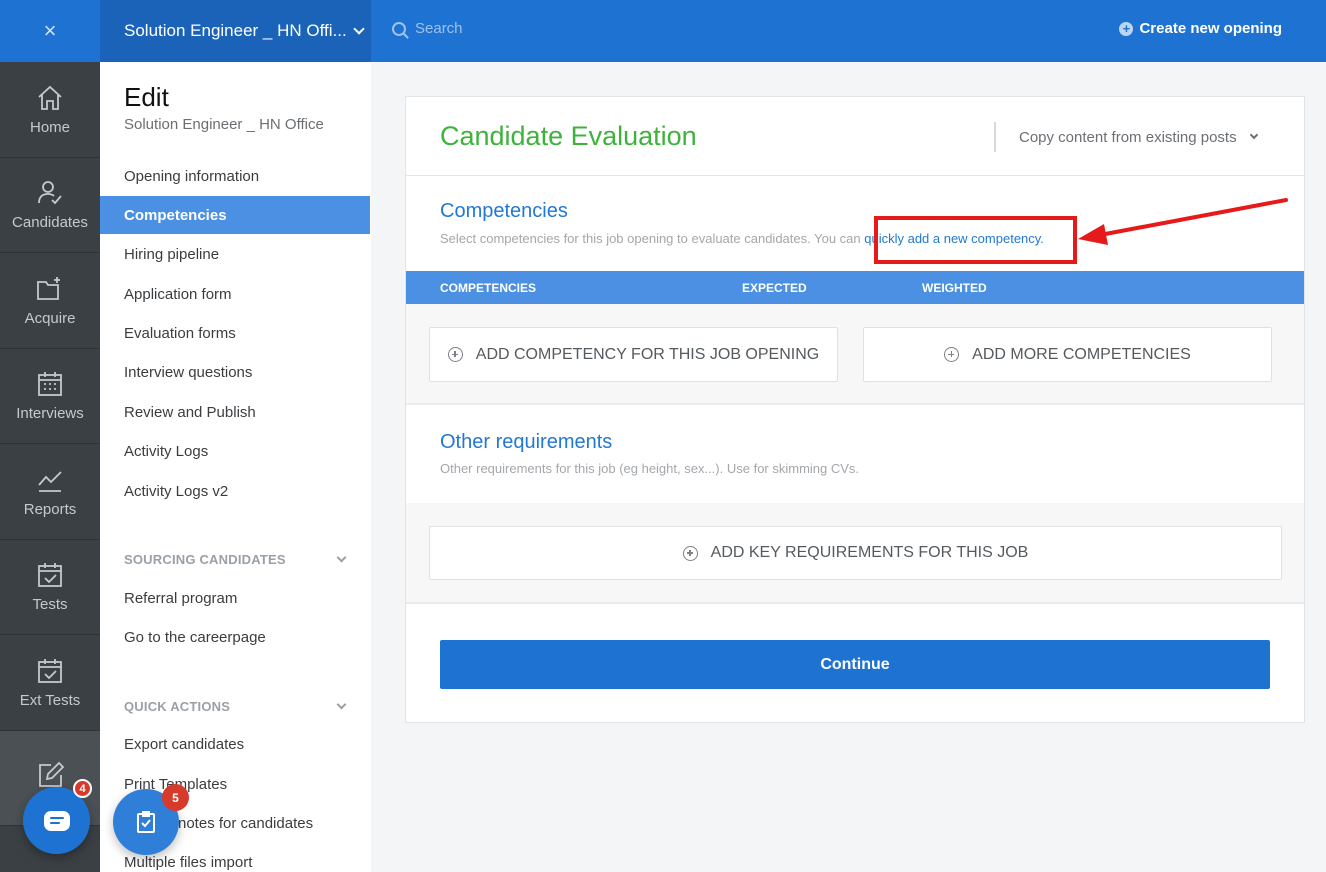  I want to click on rail-item-tests: Tests, so click(50, 587).